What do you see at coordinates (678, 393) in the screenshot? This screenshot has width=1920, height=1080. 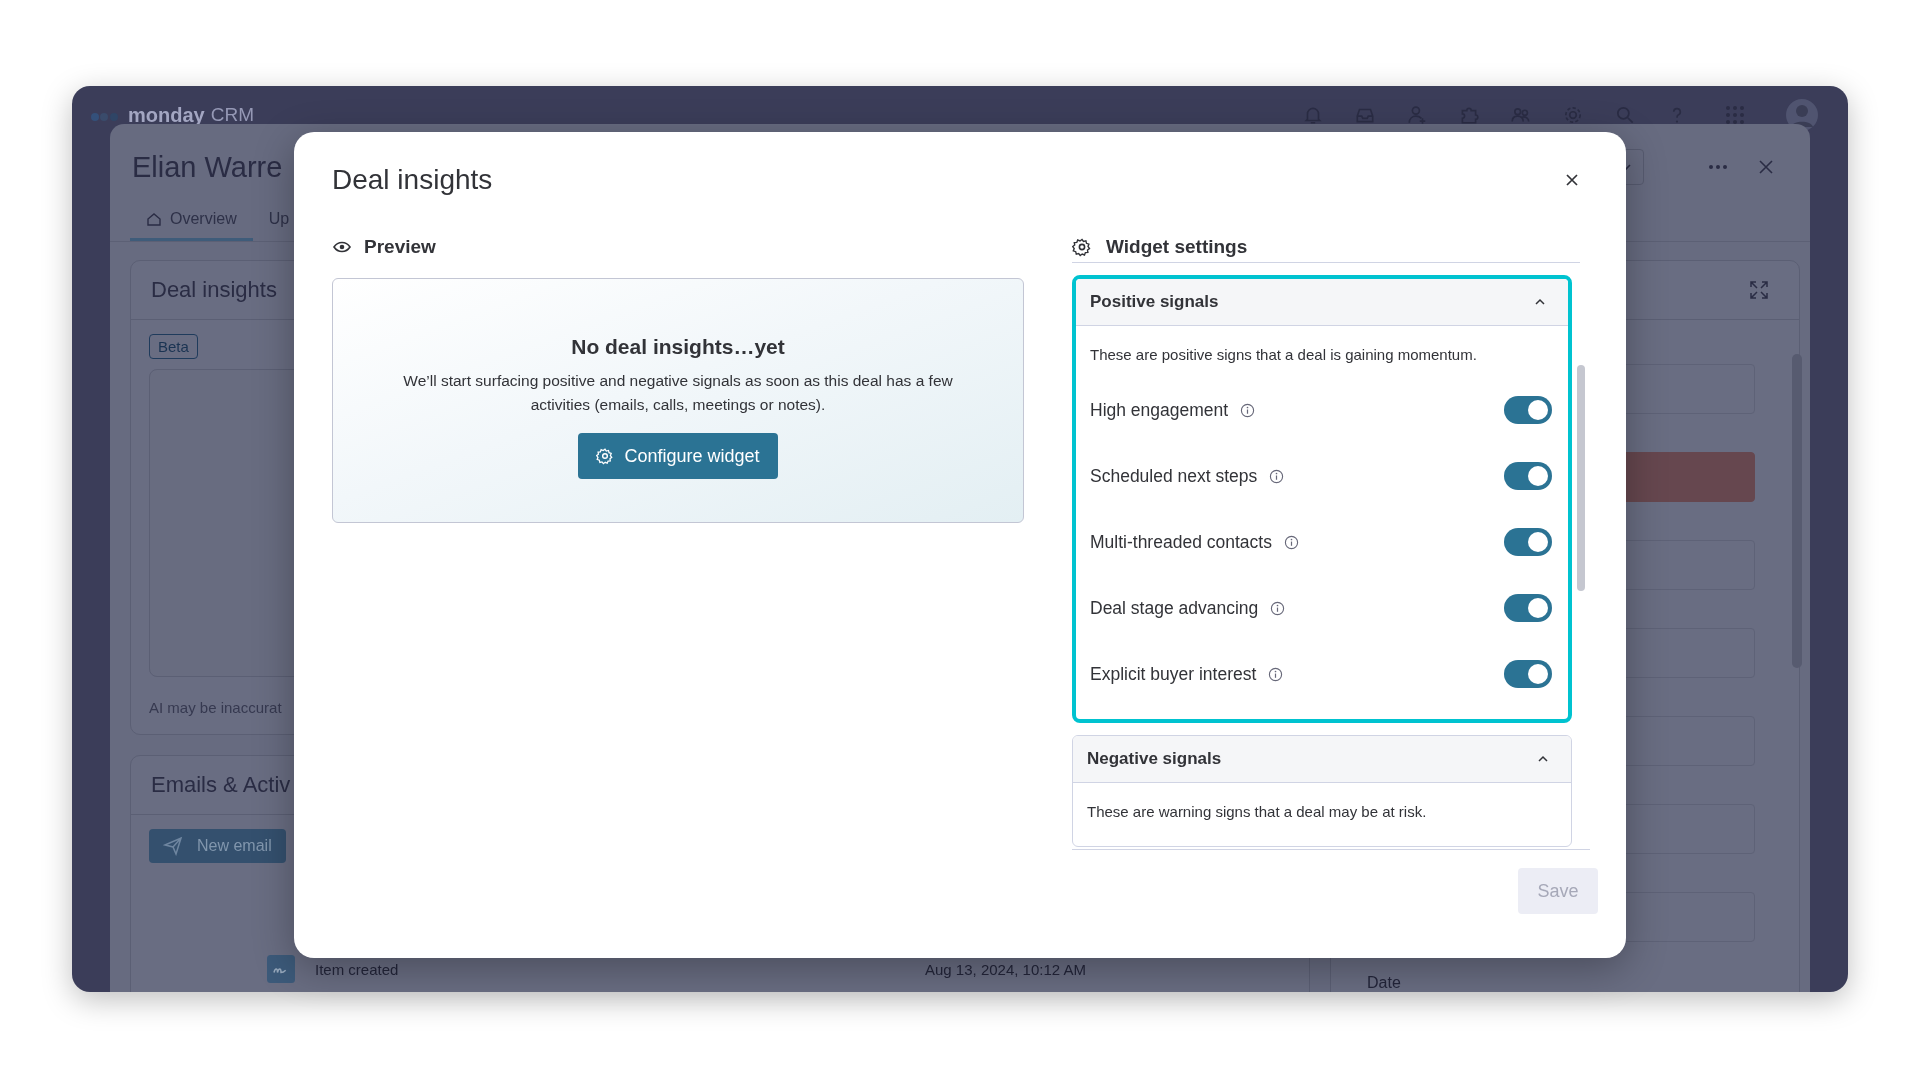 I see `empty-state-text: We’ll start surfacing positive and negative signals as soon as this deal has a few activities (emails, calls, meetings or notes).` at bounding box center [678, 393].